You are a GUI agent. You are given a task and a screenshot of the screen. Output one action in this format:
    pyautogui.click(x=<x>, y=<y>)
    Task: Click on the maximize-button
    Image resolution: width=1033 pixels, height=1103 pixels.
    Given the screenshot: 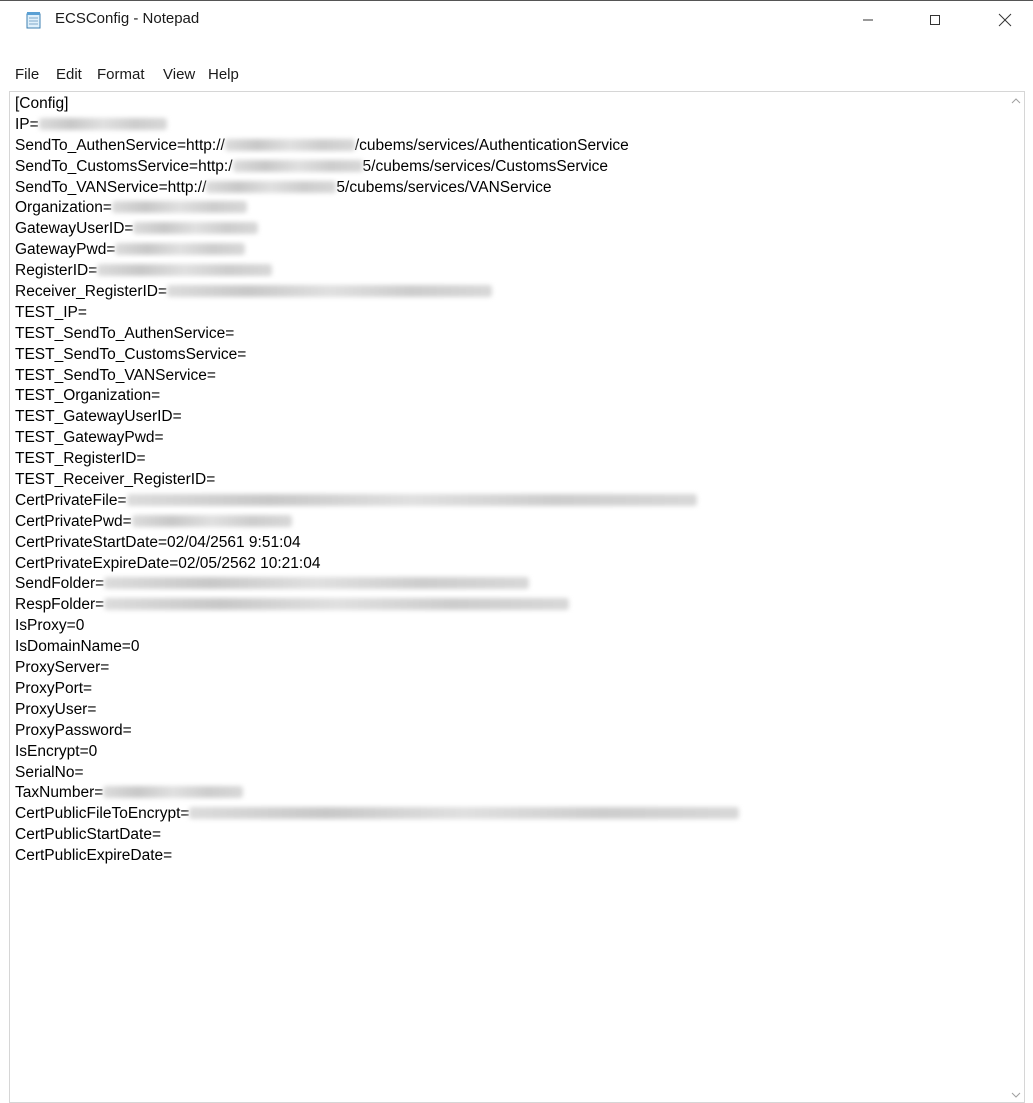 What is the action you would take?
    pyautogui.click(x=935, y=19)
    